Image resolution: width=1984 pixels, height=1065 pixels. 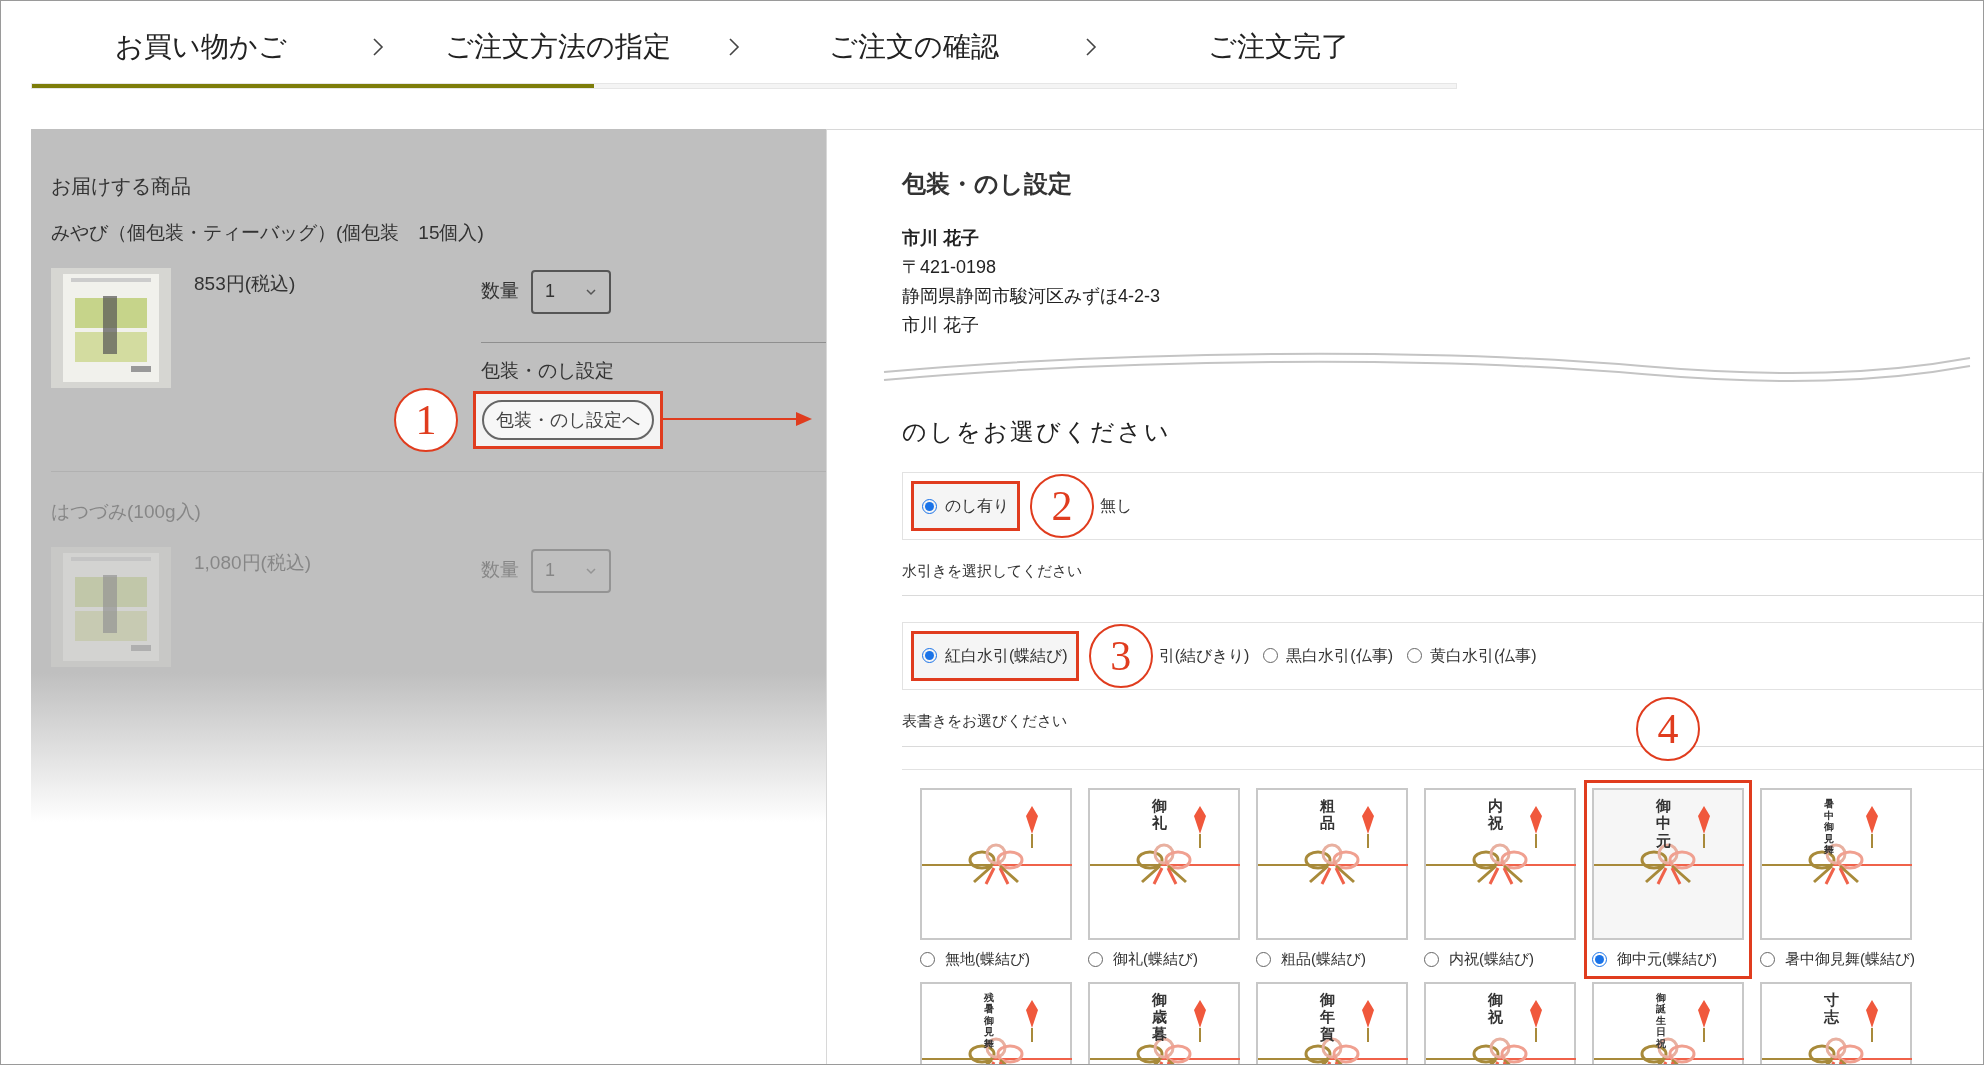 I want to click on price-text: 1,080円(税込), so click(x=253, y=562).